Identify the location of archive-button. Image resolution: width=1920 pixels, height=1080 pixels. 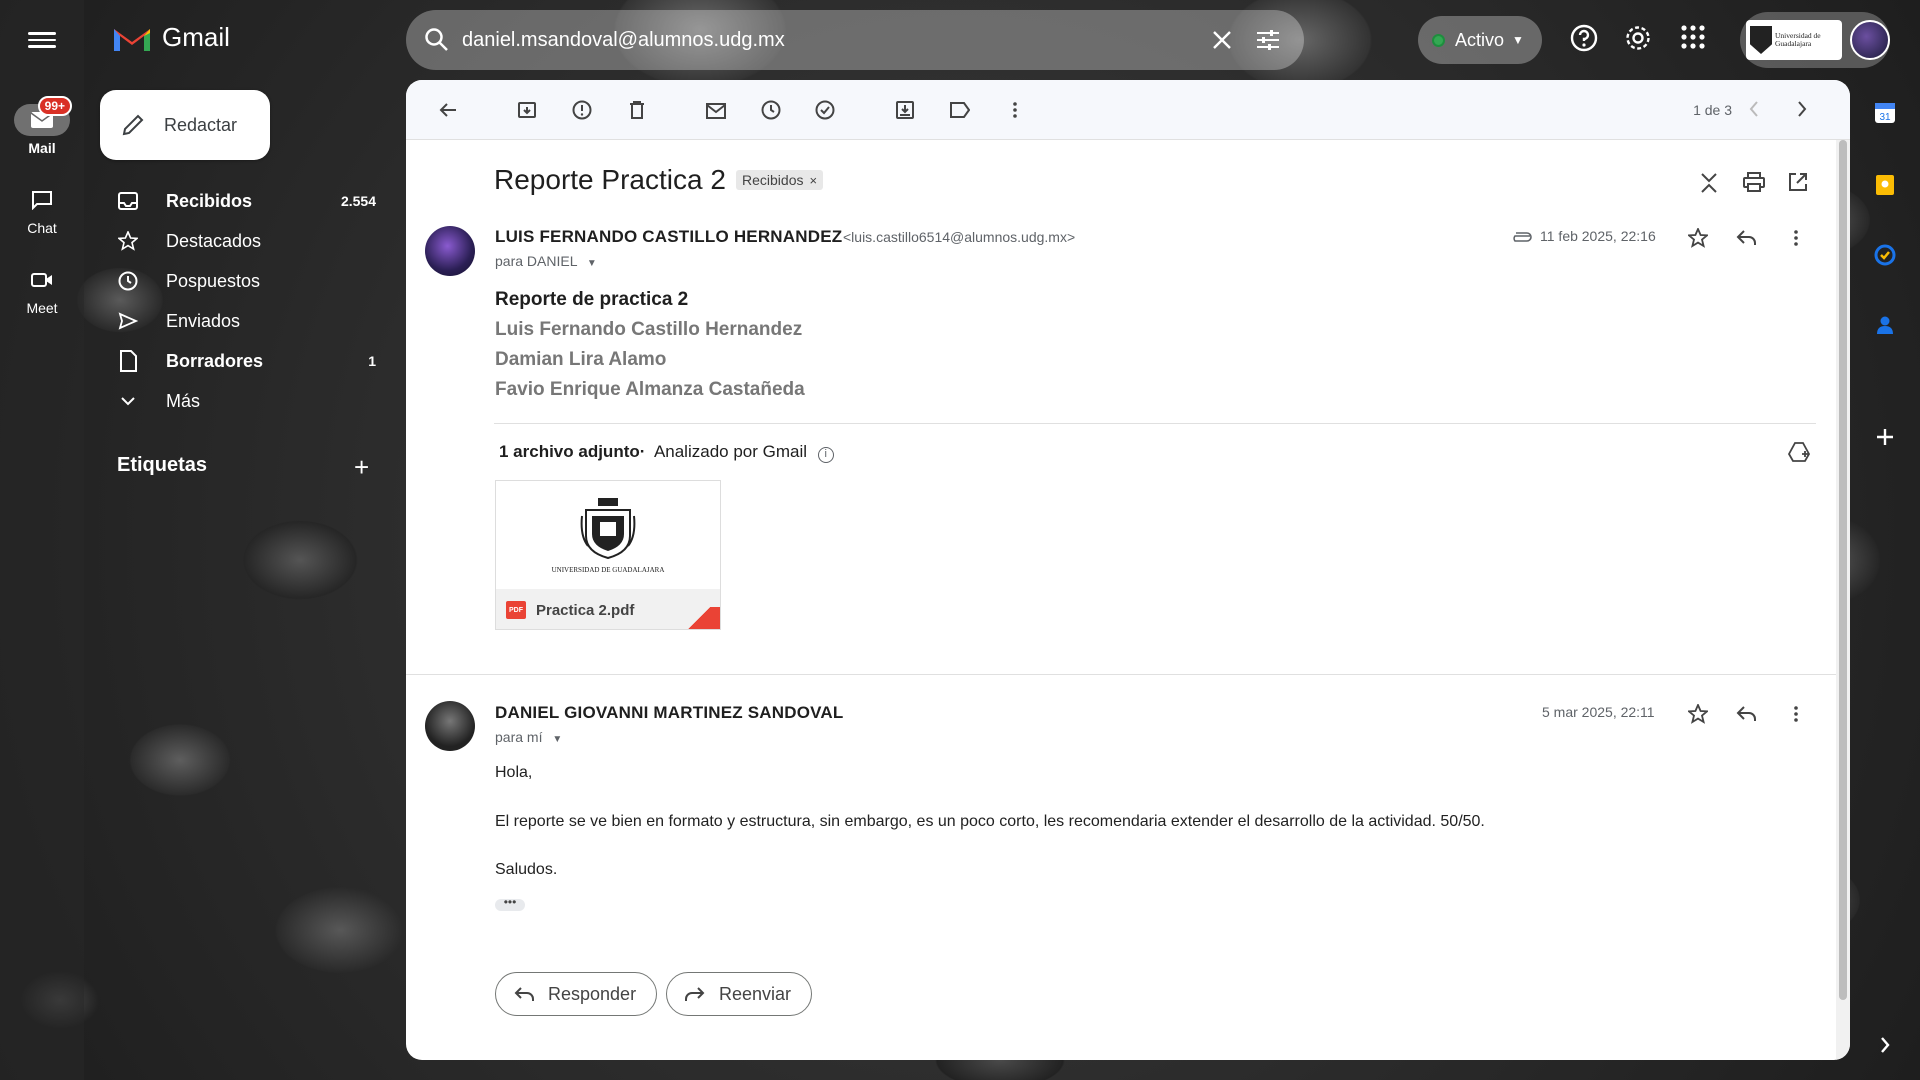
(527, 110).